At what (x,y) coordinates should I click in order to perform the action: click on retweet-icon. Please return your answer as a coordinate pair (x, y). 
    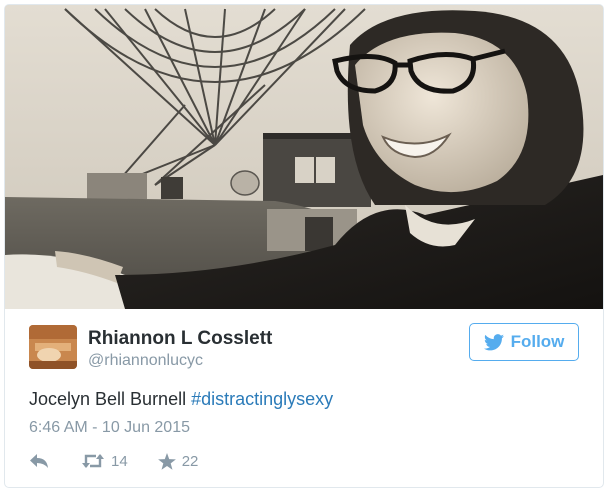
    Looking at the image, I should click on (93, 461).